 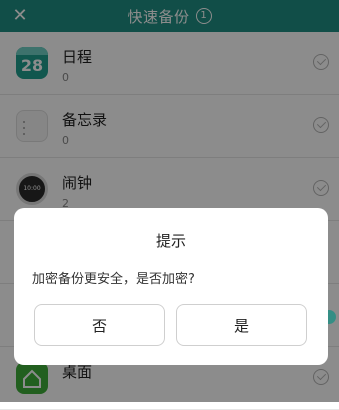 I want to click on dialog-message: 加密备份更安全，是否加密?, so click(x=113, y=279).